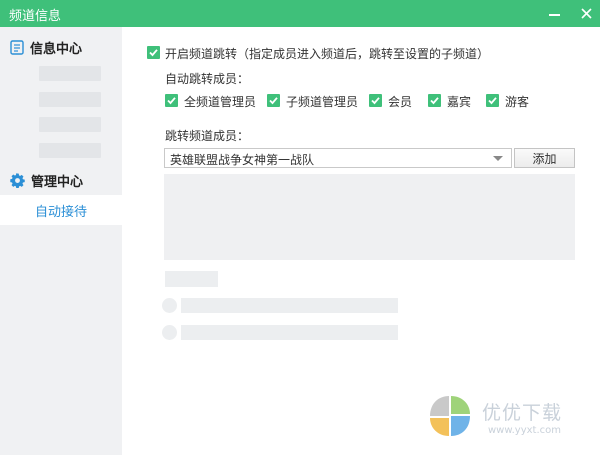 The width and height of the screenshot is (600, 455). Describe the element at coordinates (369, 217) in the screenshot. I see `member-list` at that location.